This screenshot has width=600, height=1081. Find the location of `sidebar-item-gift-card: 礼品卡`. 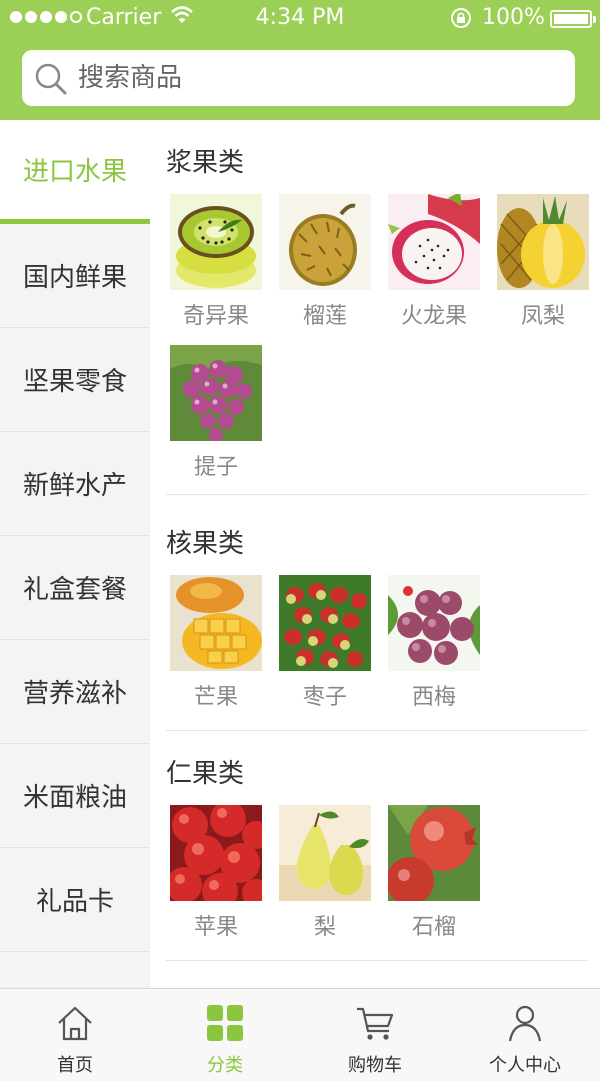

sidebar-item-gift-card: 礼品卡 is located at coordinates (75, 900).